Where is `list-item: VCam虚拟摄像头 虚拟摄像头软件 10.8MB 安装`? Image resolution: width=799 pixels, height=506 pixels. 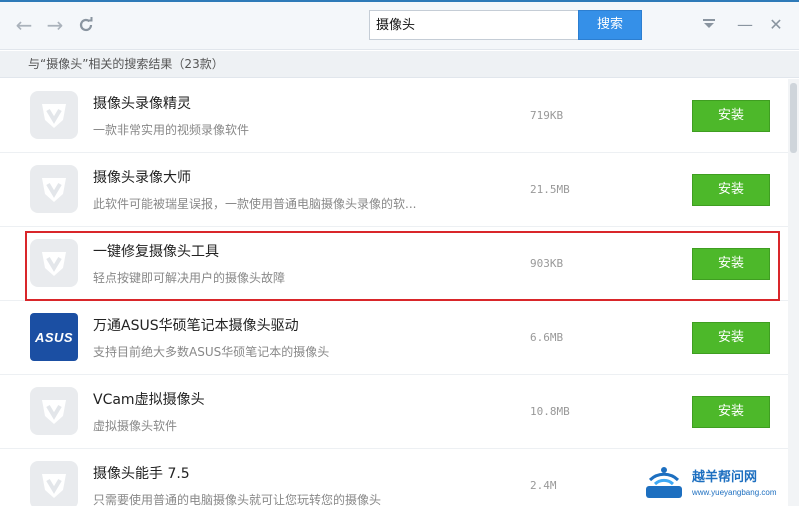 list-item: VCam虚拟摄像头 虚拟摄像头软件 10.8MB 安装 is located at coordinates (394, 412).